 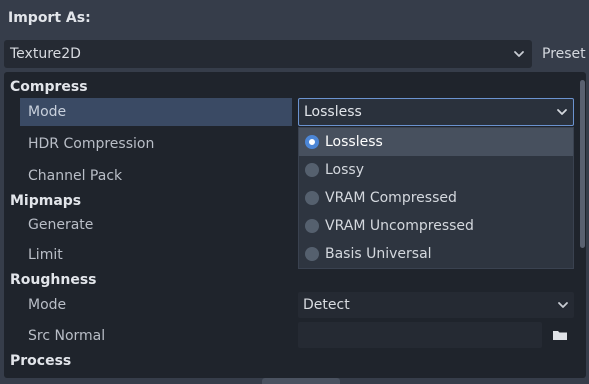 What do you see at coordinates (344, 170) in the screenshot?
I see `option-label: Lossy` at bounding box center [344, 170].